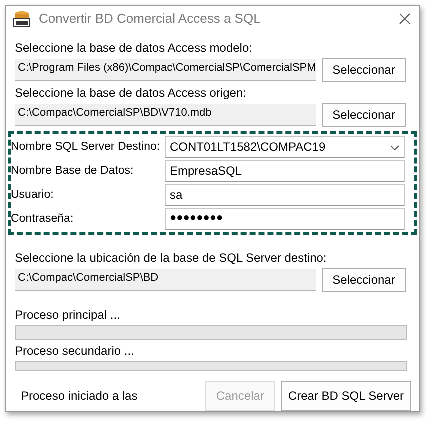 Image resolution: width=430 pixels, height=425 pixels. What do you see at coordinates (285, 147) in the screenshot?
I see `server-dropdown: CONT01LT1582\COMPAC19` at bounding box center [285, 147].